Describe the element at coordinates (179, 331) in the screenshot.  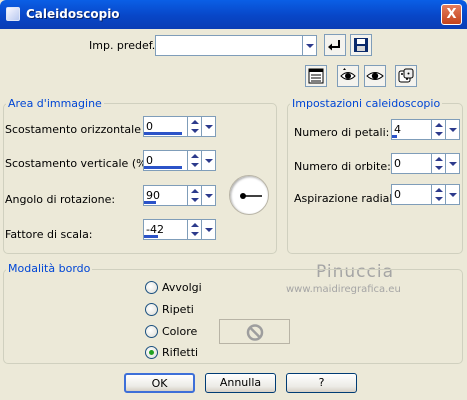
I see `radio-colore-label: Colore` at that location.